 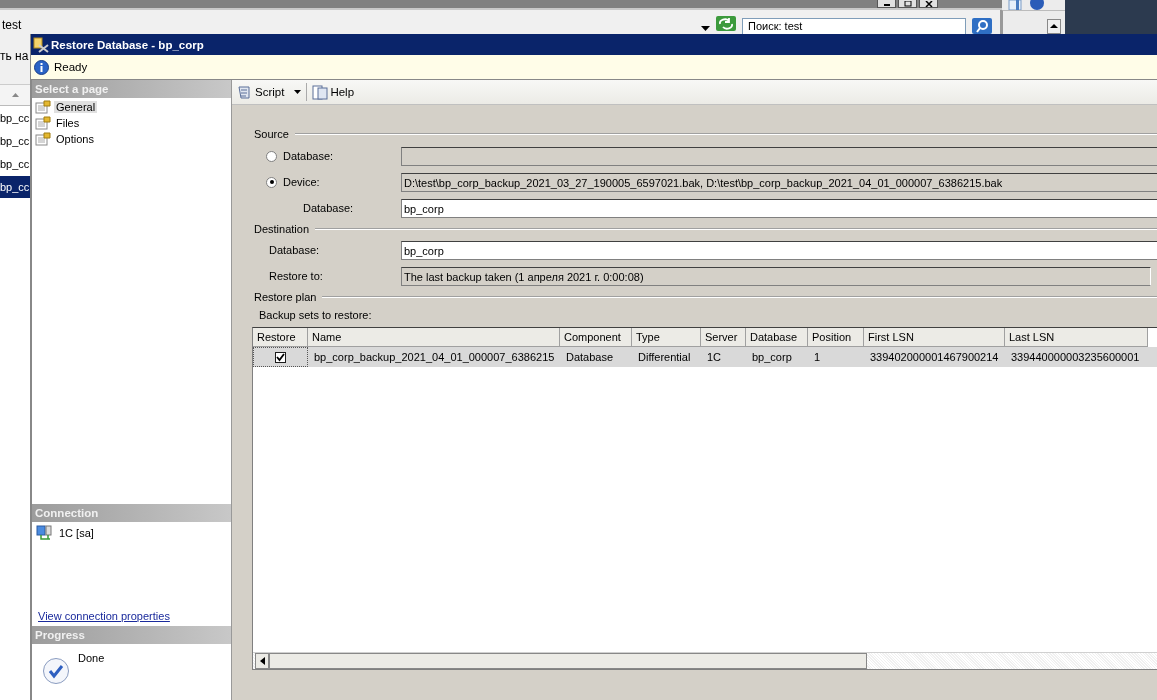 What do you see at coordinates (779, 156) in the screenshot?
I see `input-field` at bounding box center [779, 156].